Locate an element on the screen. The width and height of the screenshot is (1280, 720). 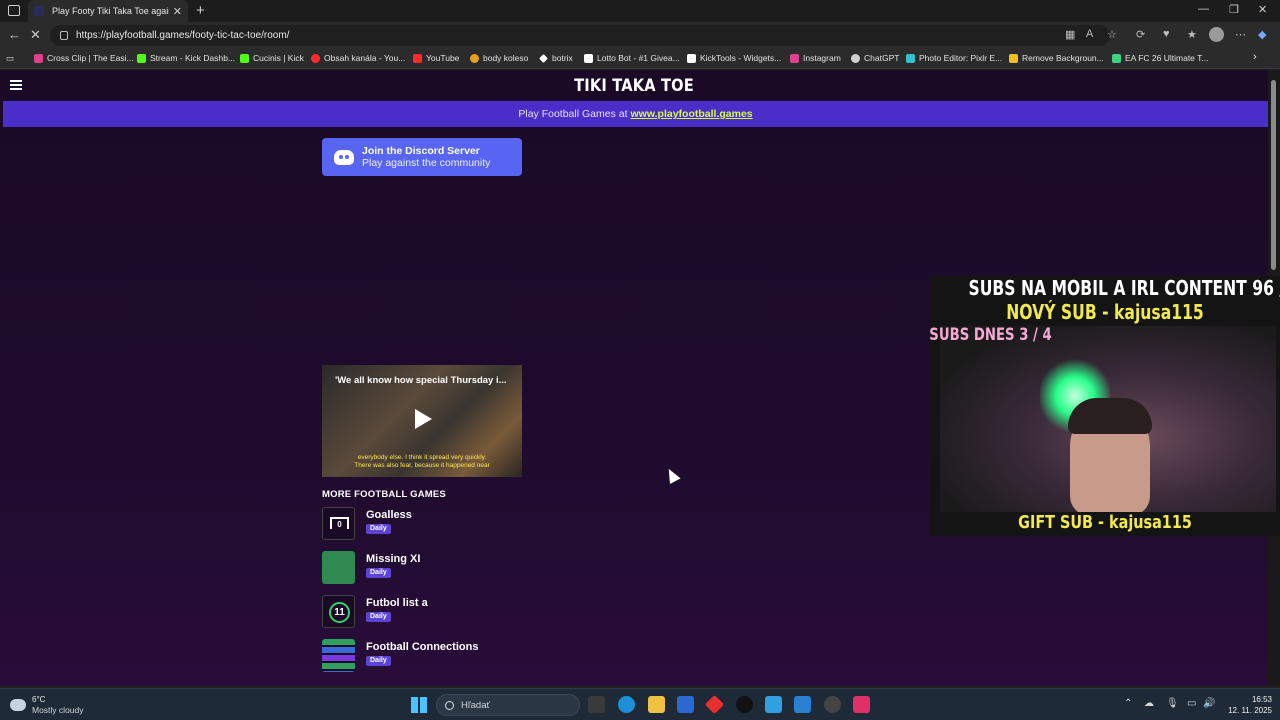
tiktok-icon is located at coordinates (744, 704).